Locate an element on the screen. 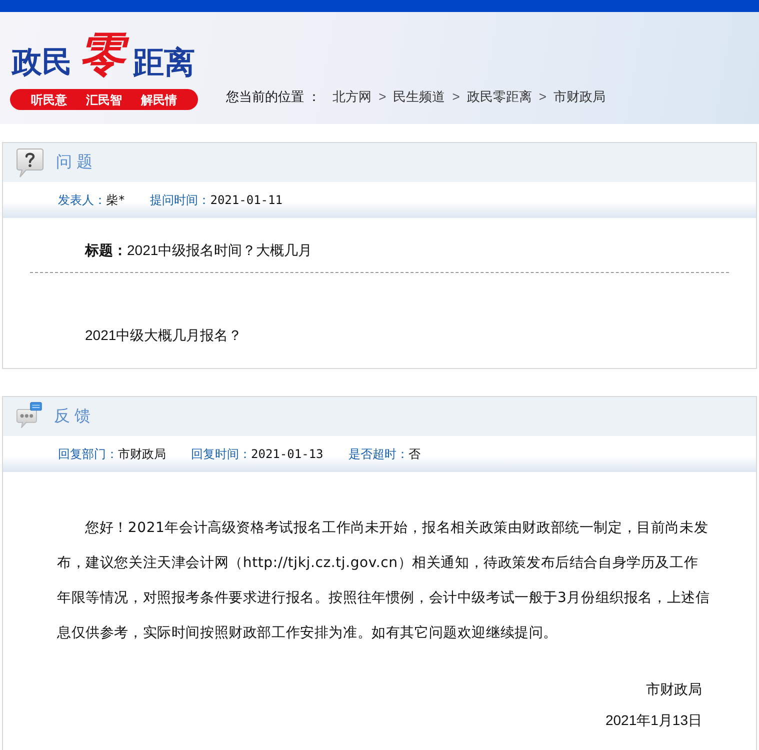 This screenshot has width=759, height=750. reply-text: 您好！2021年会计高级资格考试报名工作尚未开始，报名相关政策由财政部统一制定，目前尚未发布，建议您关注天津会计网（http://tjkj.cz.tj.gov.cn）相关通知，待政策发布后结合自身学历及工作年限等情况，对照报考条件要求进行报名。按照往年惯例，会计中级考试一般于3月份组织报名，上述信息仅供参考，实际时间按照财政部工作安排为准。如有其它问题欢迎继续提问。 is located at coordinates (384, 581).